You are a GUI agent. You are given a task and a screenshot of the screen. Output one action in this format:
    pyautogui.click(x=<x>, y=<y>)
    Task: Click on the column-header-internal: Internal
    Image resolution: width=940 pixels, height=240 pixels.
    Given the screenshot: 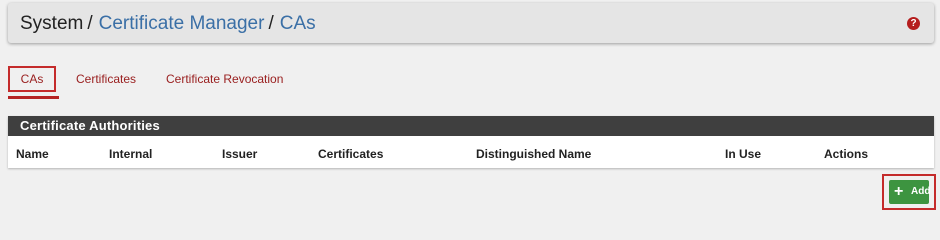 What is the action you would take?
    pyautogui.click(x=131, y=154)
    